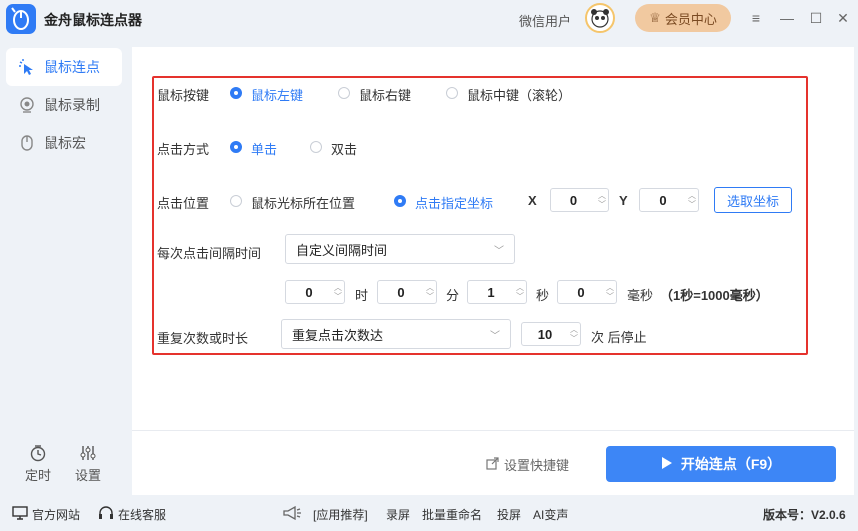  What do you see at coordinates (454, 202) in the screenshot?
I see `option-fixed-coordinate: 点击指定坐标` at bounding box center [454, 202].